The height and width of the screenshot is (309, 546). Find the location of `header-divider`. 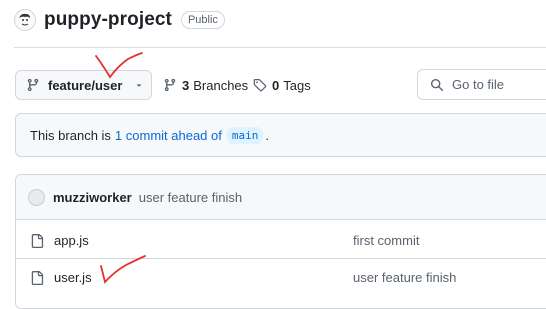

header-divider is located at coordinates (280, 47).